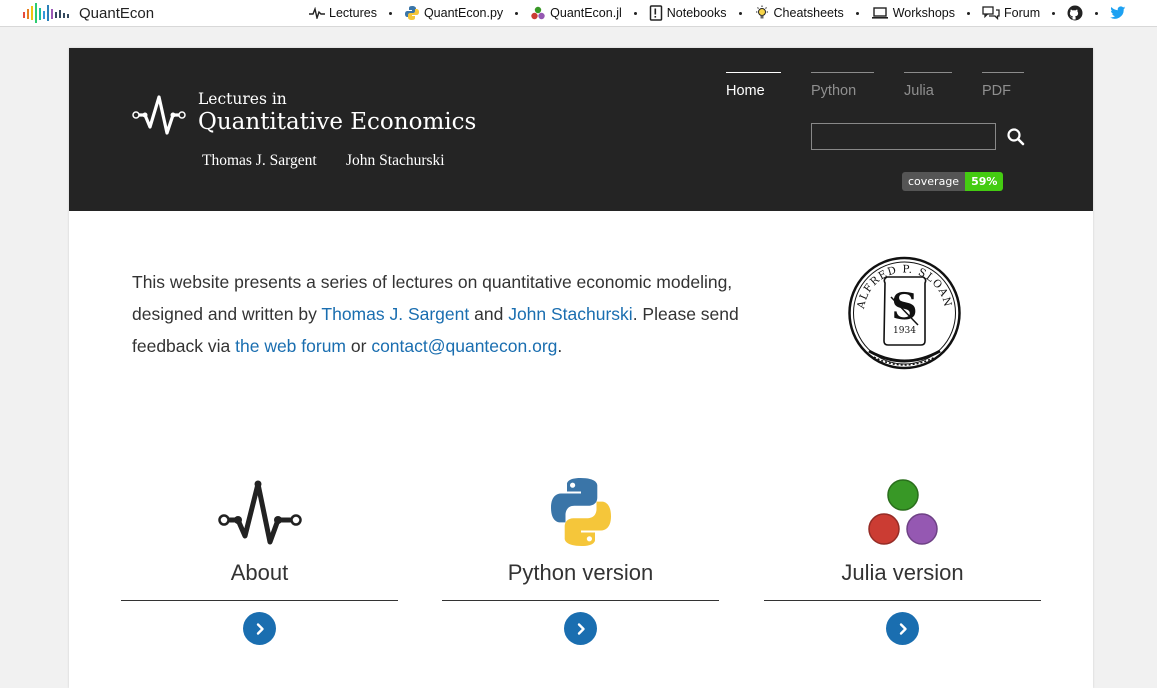  Describe the element at coordinates (902, 556) in the screenshot. I see `card-julia: Julia version` at that location.